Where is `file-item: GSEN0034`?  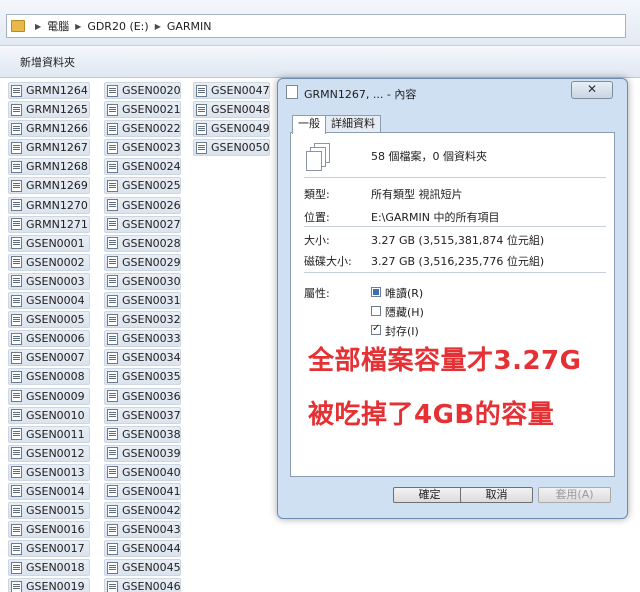 file-item: GSEN0034 is located at coordinates (142, 358).